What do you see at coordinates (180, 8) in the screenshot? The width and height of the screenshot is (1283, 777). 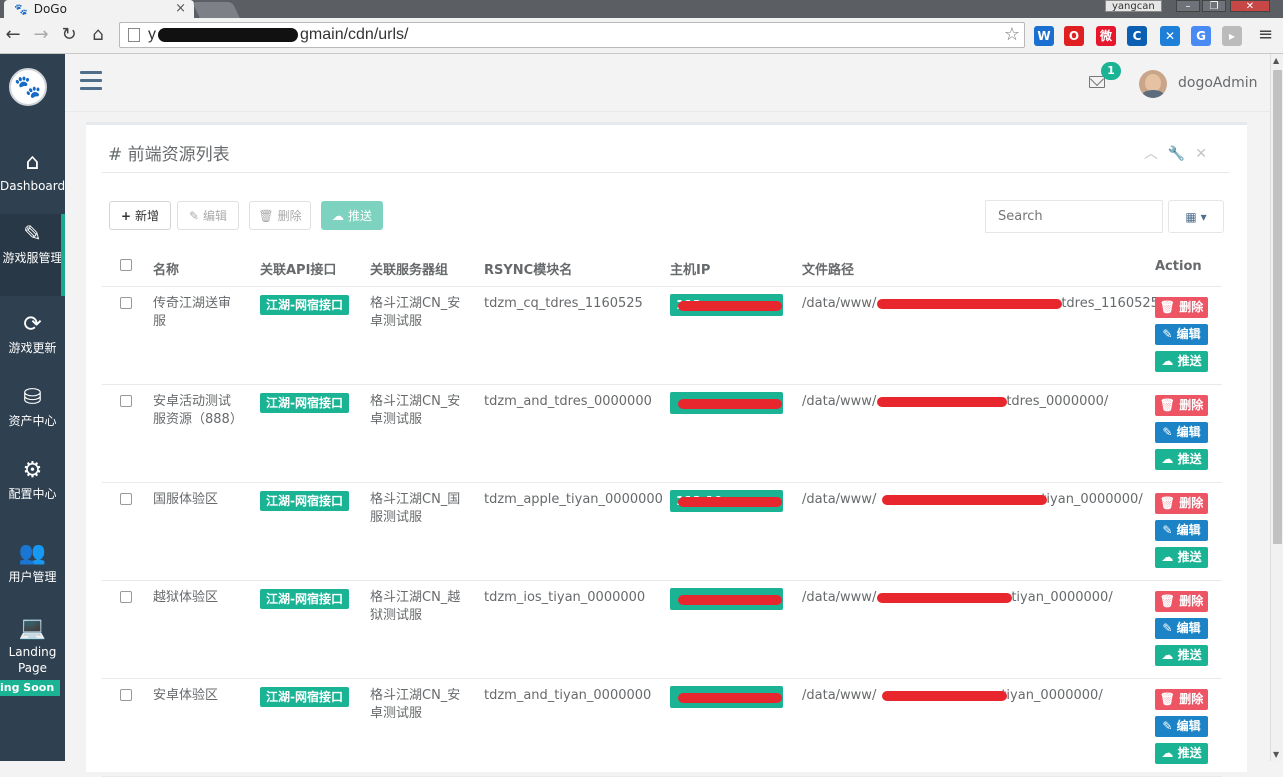 I see `tab-close-icon: ×` at bounding box center [180, 8].